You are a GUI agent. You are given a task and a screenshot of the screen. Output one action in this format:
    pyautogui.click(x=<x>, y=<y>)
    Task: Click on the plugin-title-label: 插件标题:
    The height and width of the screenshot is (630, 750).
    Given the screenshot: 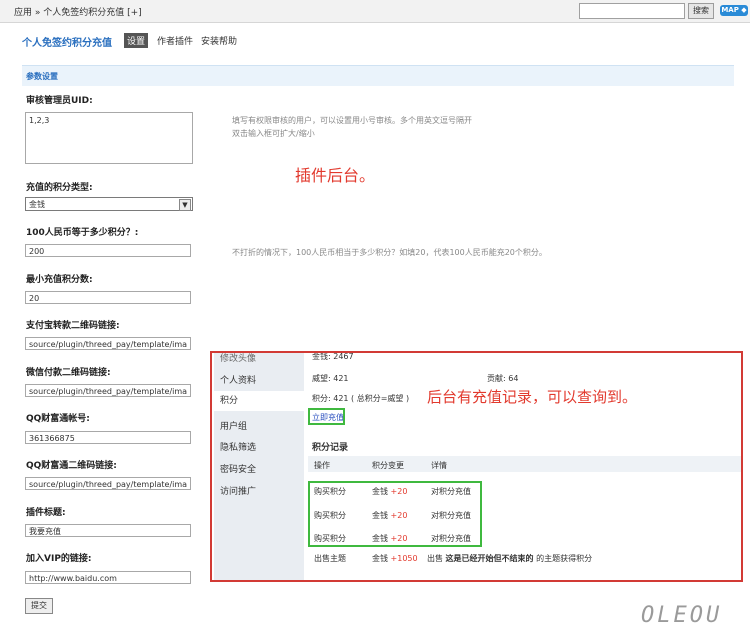 What is the action you would take?
    pyautogui.click(x=46, y=513)
    